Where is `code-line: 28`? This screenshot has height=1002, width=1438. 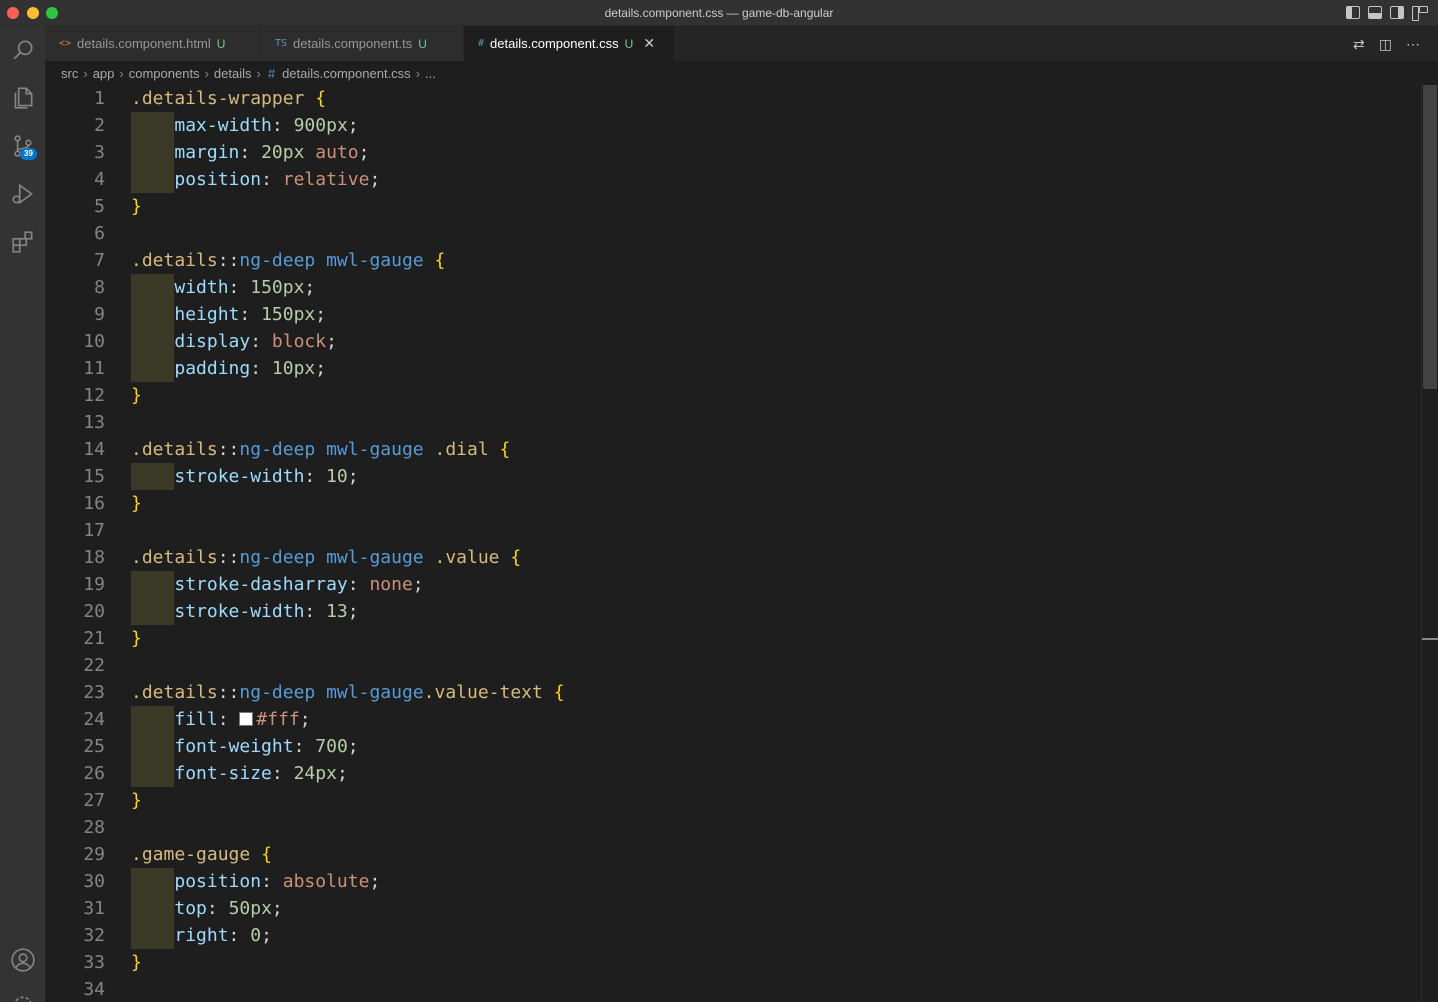 code-line: 28 is located at coordinates (733, 827).